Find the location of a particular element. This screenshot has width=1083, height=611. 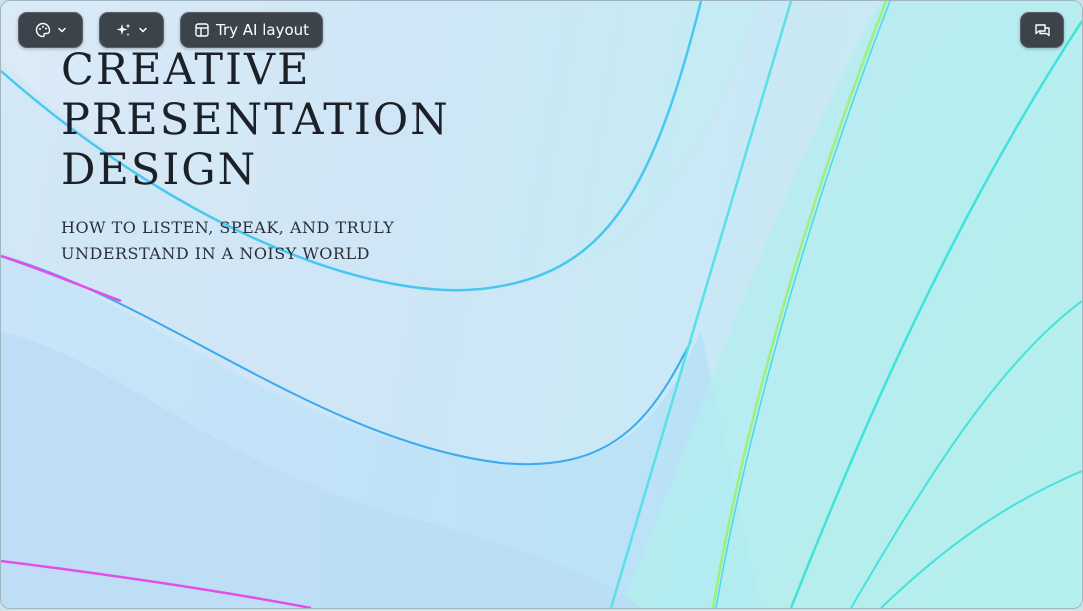

slide-title-line: PRESENTATION is located at coordinates (255, 120).